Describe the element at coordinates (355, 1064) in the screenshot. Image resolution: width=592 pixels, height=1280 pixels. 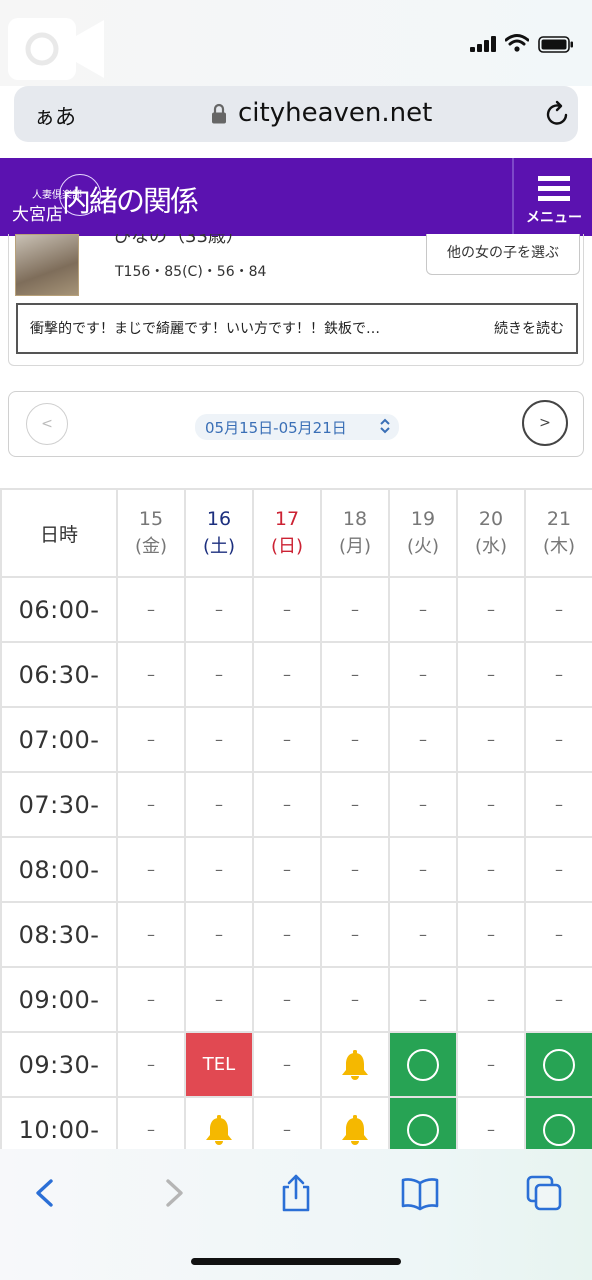
I see `notify-slot-cell` at that location.